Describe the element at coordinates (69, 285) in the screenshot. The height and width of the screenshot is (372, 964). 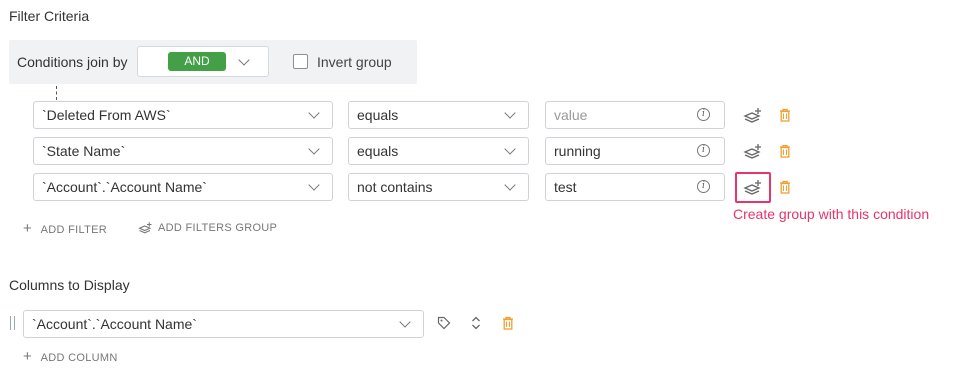
I see `columns-title: Columns to Display` at that location.